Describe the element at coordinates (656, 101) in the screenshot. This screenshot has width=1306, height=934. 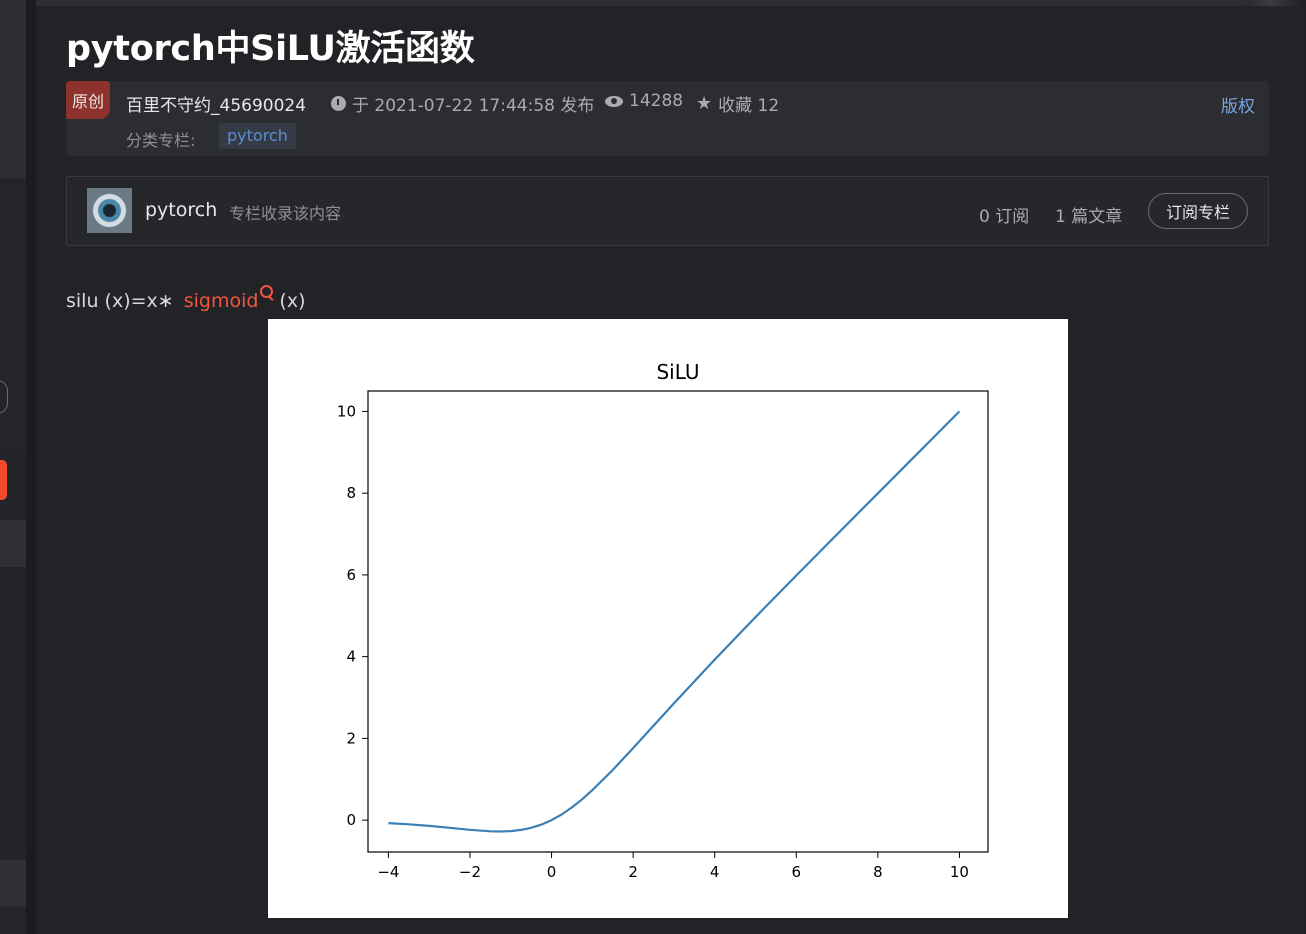
I see `view-count-text: 14288` at that location.